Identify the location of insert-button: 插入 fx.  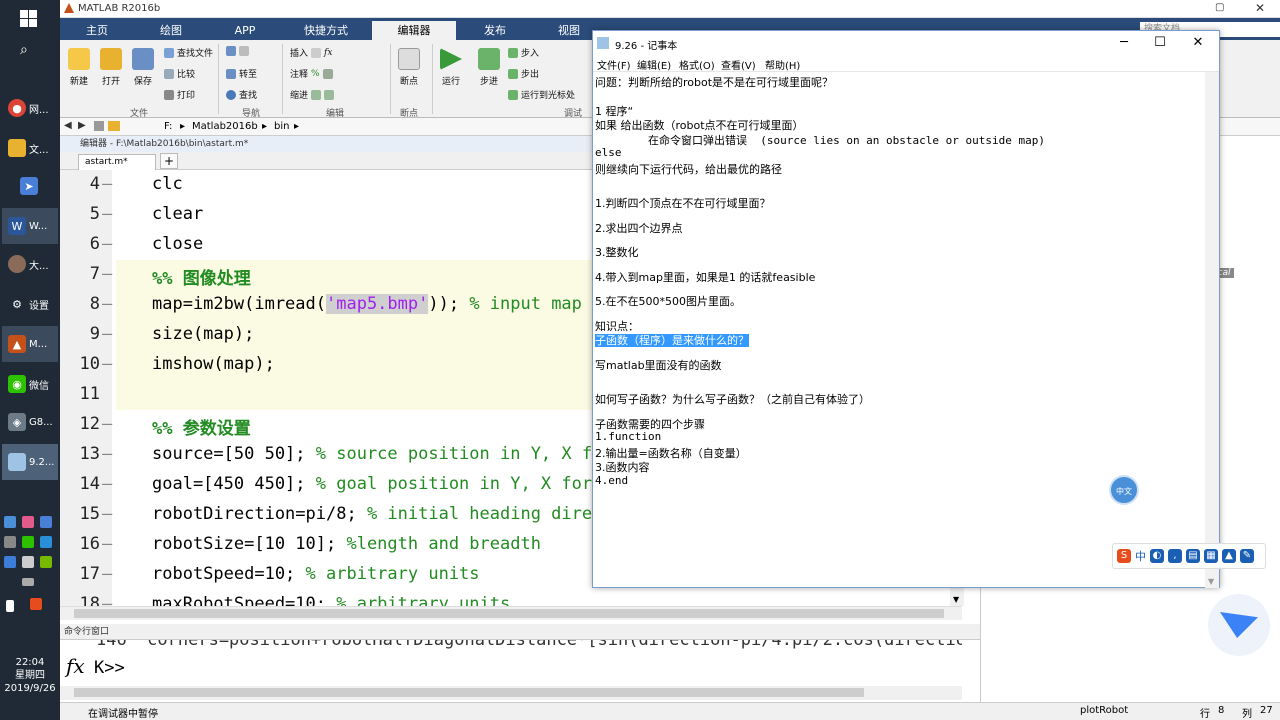
(311, 52).